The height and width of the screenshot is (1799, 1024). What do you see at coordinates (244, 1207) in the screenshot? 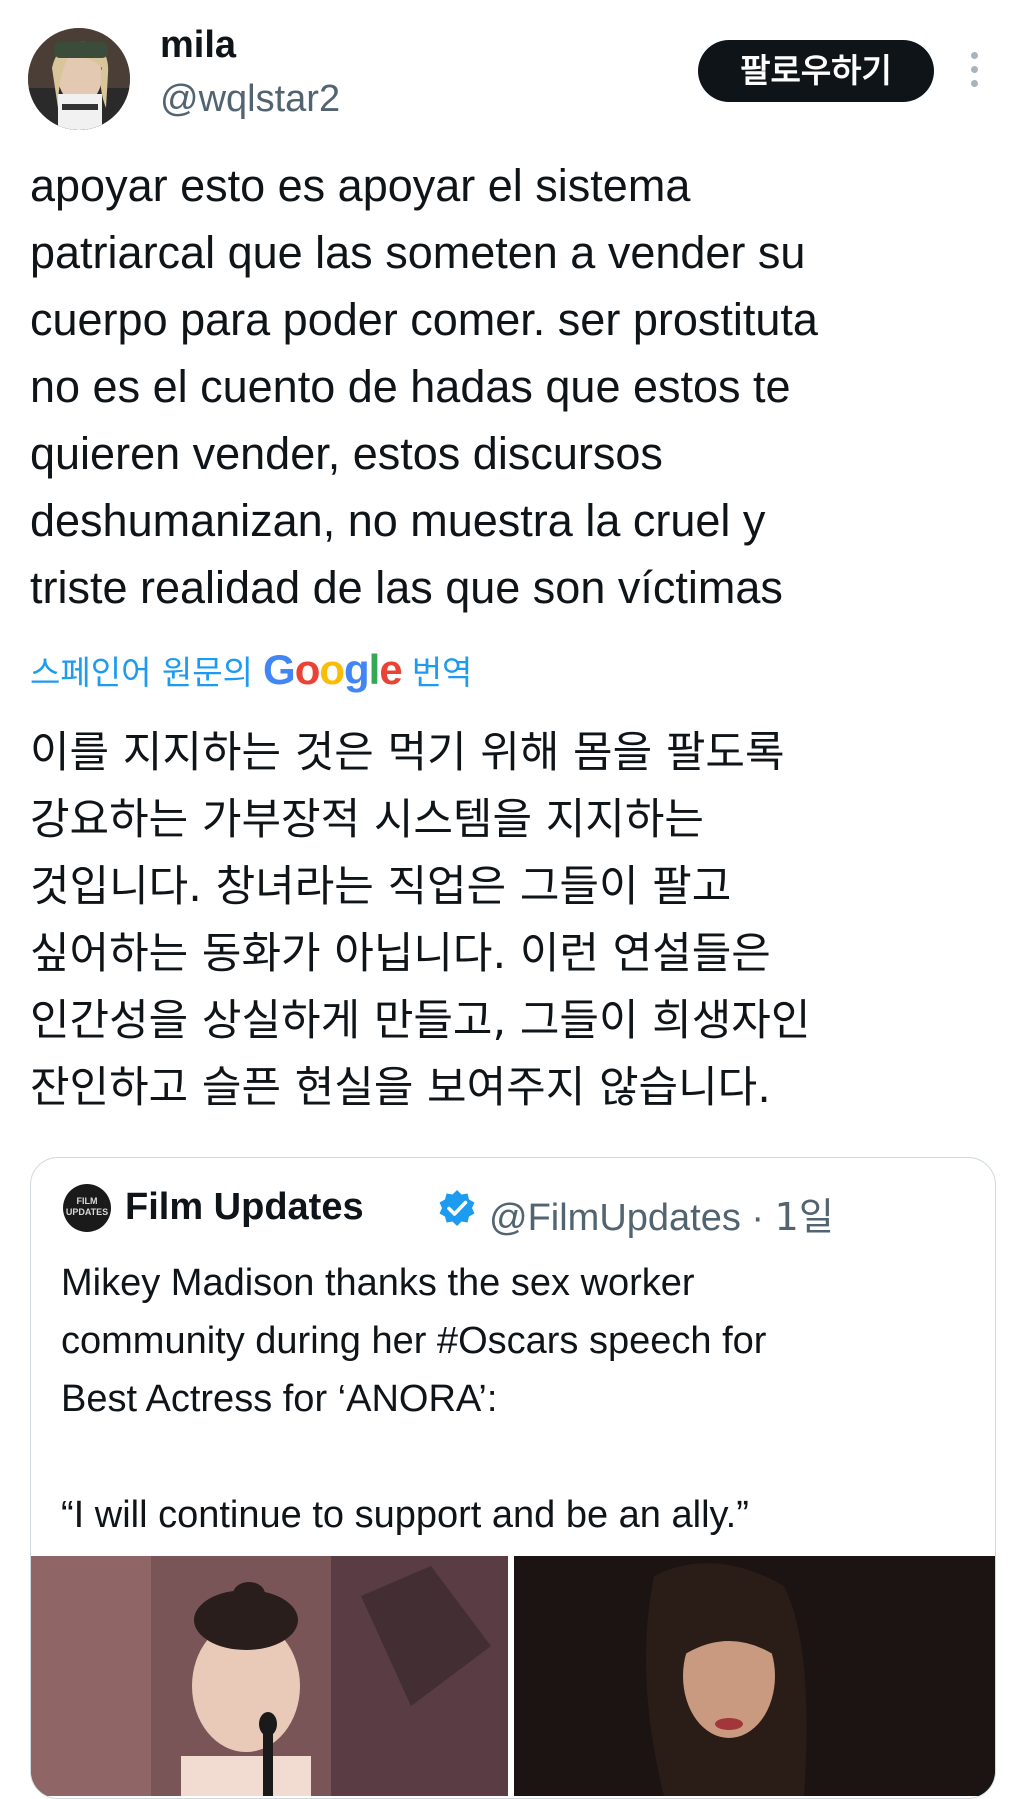
I see `quoted-author-name: Film Updates` at bounding box center [244, 1207].